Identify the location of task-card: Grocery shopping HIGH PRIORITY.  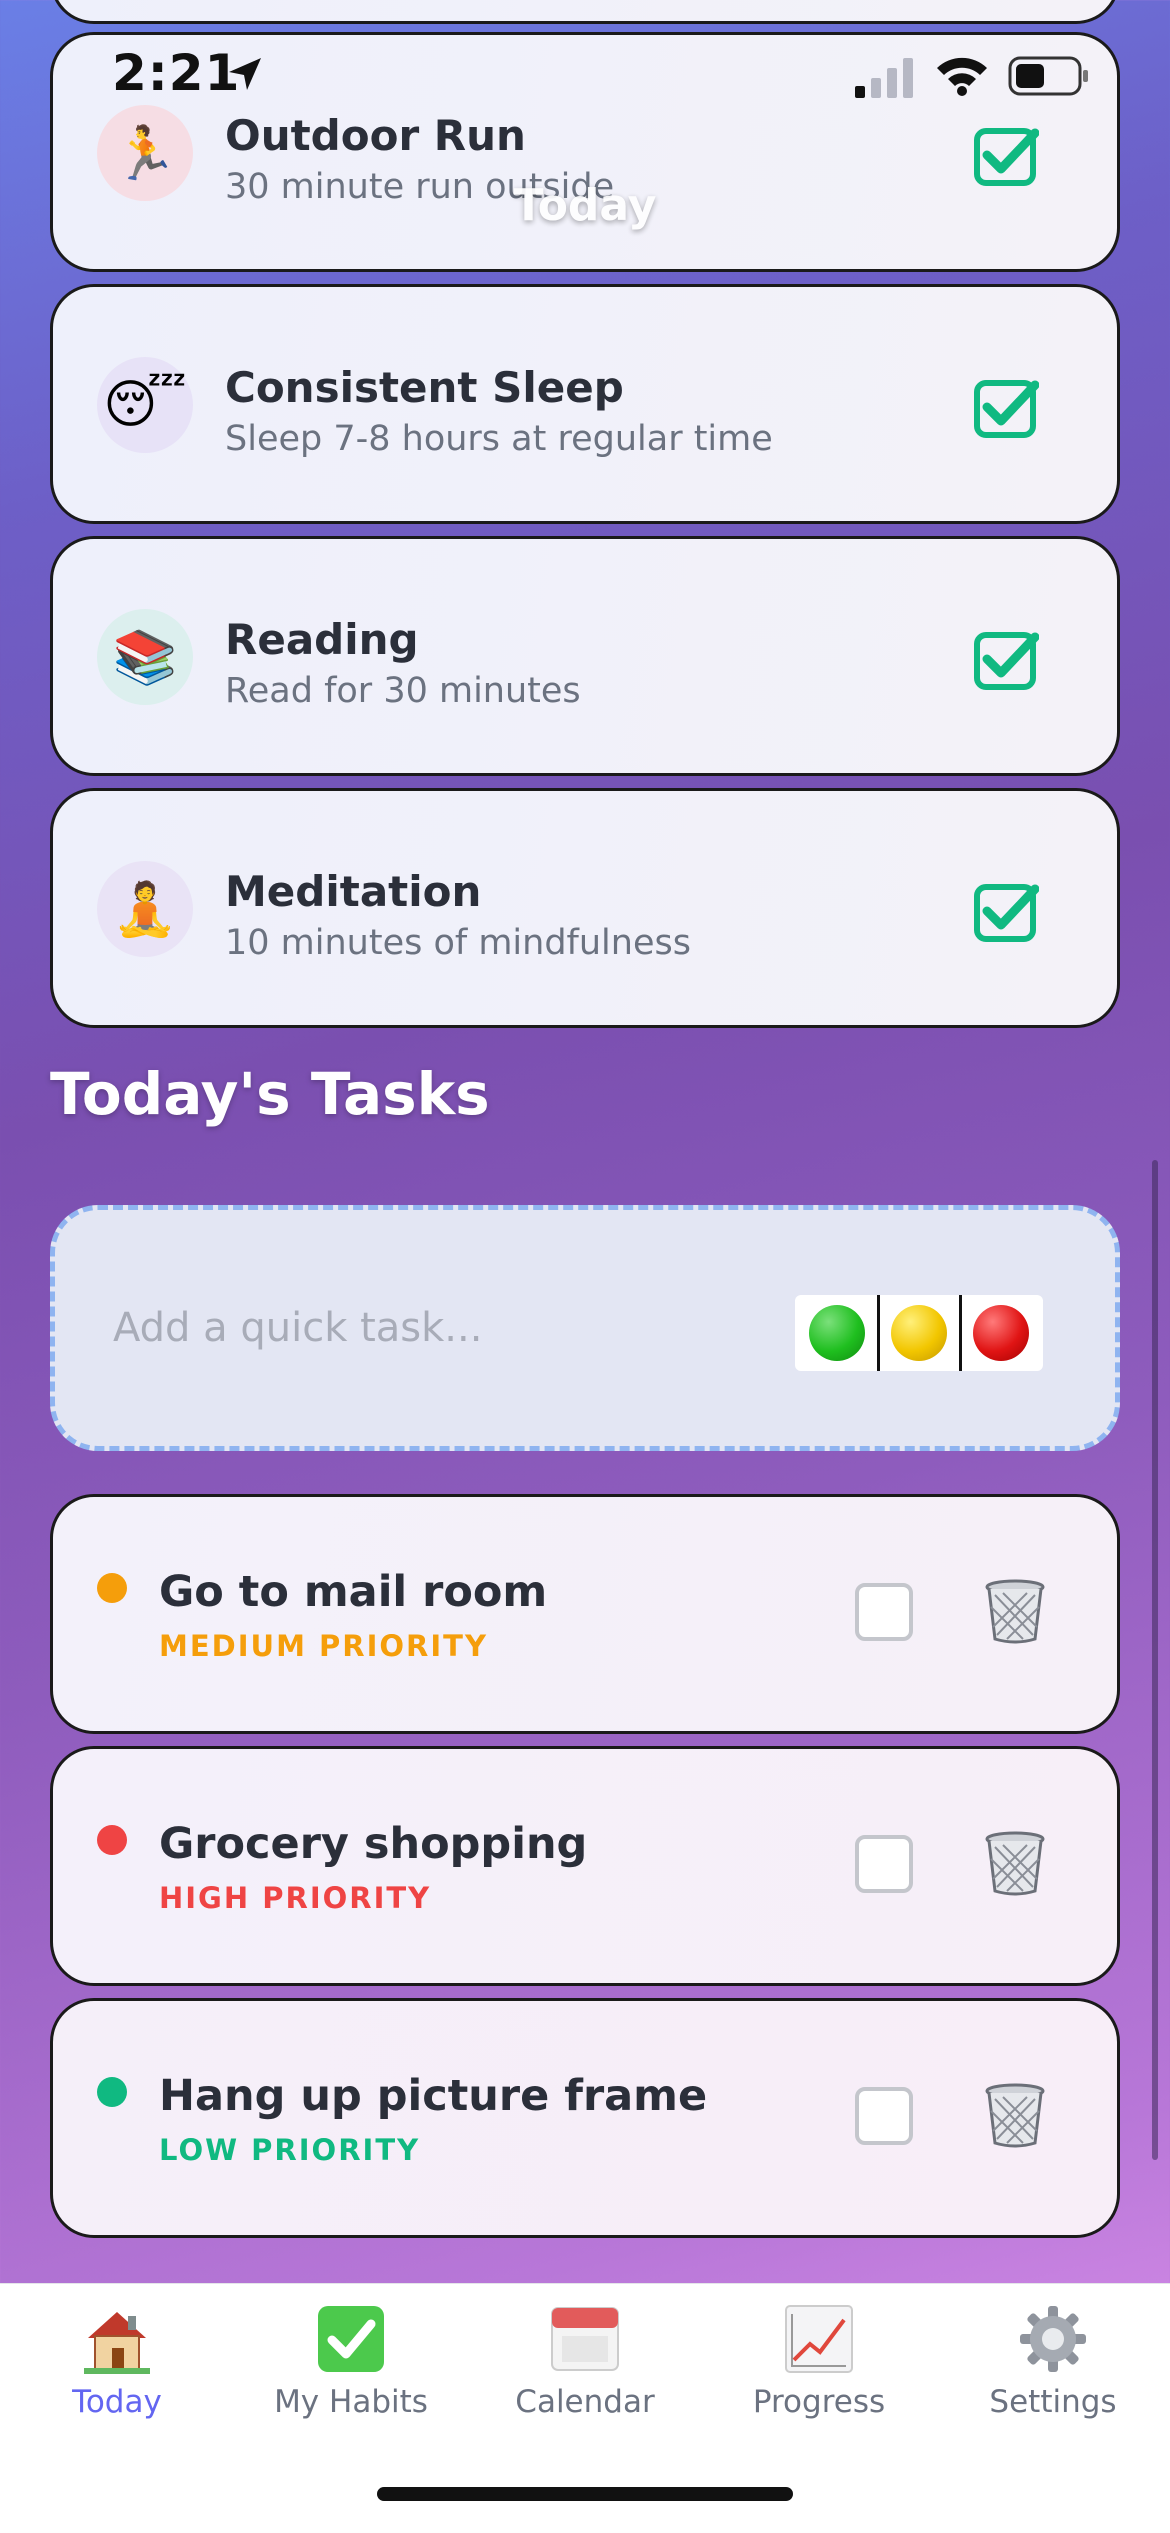
(585, 1866).